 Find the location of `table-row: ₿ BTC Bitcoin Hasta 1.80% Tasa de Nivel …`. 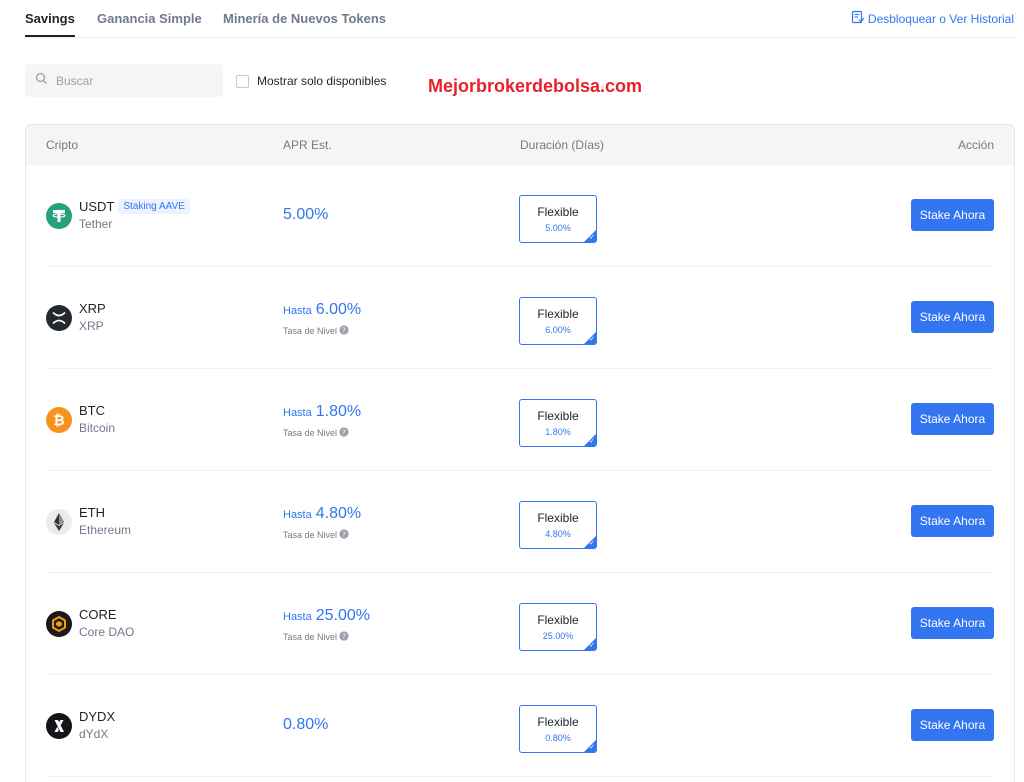

table-row: ₿ BTC Bitcoin Hasta 1.80% Tasa de Nivel … is located at coordinates (520, 420).